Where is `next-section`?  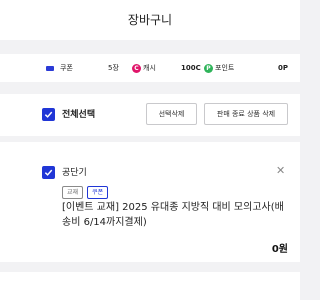 next-section is located at coordinates (150, 286).